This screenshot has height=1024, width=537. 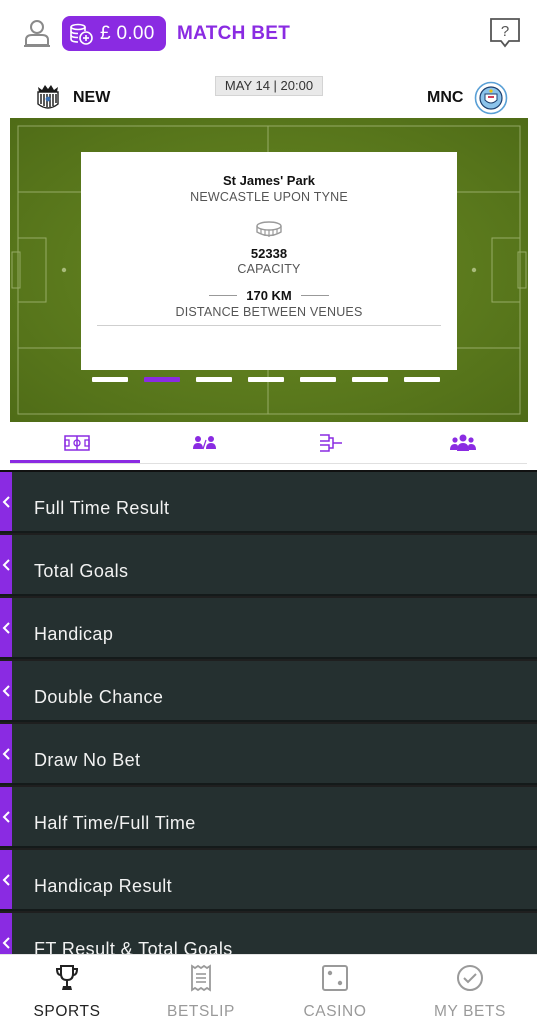 I want to click on market-label: Half Time/Full Time, so click(x=115, y=823).